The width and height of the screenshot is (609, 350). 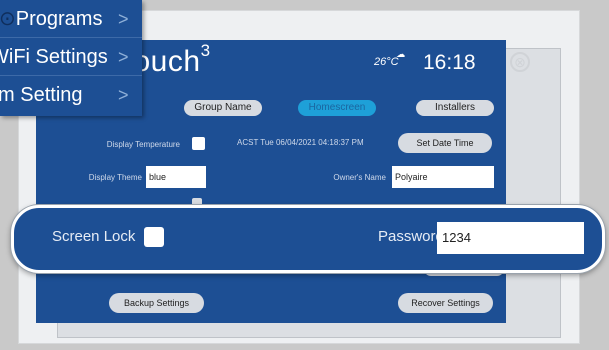 I want to click on password-label: Password, so click(x=411, y=236).